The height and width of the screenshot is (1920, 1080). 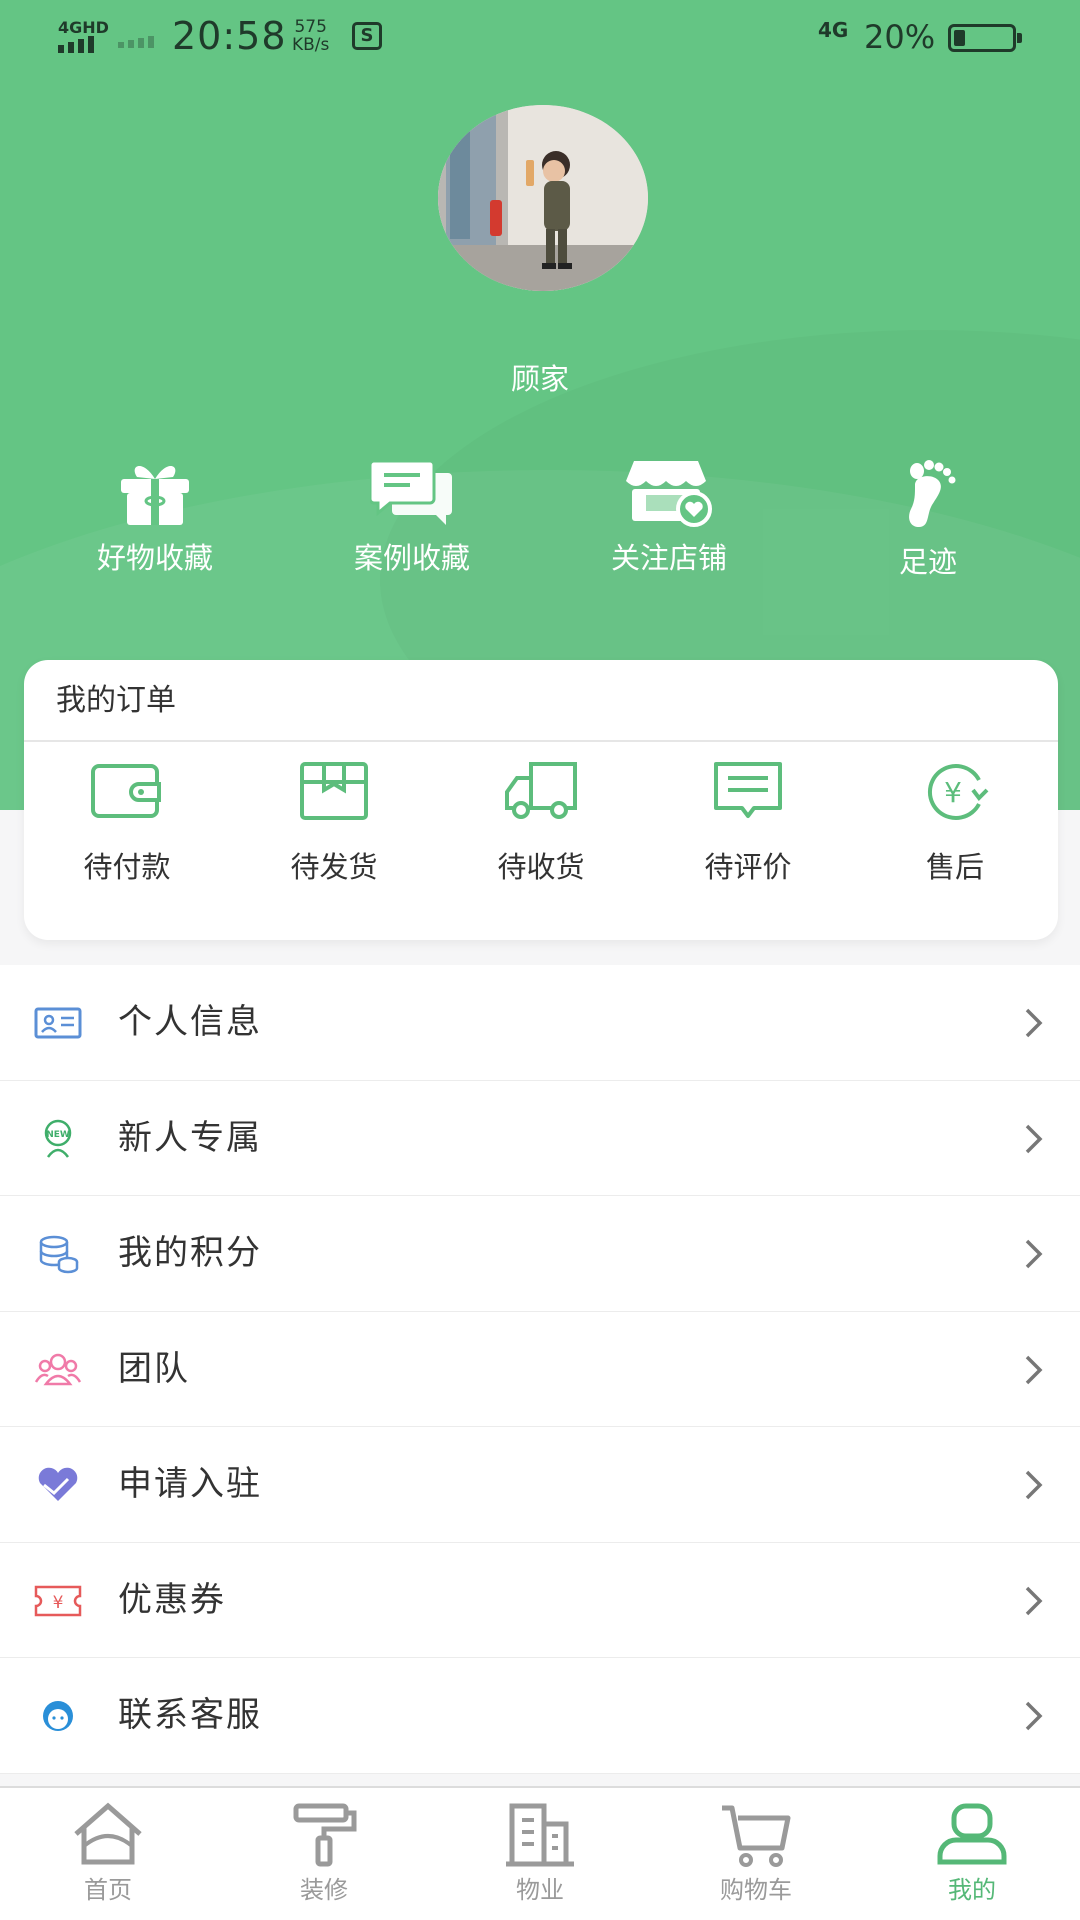 I want to click on status-bar: 4GHD 20:58 575 KB/s S 4G 20%, so click(x=540, y=40).